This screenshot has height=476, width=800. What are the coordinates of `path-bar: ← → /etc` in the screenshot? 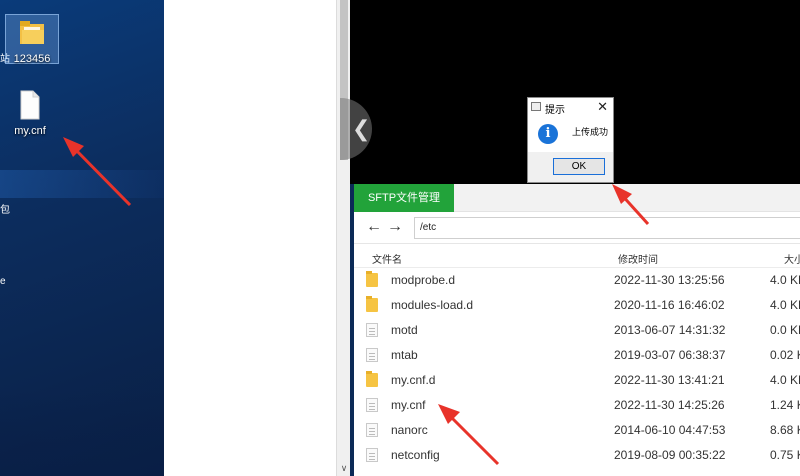 It's located at (577, 228).